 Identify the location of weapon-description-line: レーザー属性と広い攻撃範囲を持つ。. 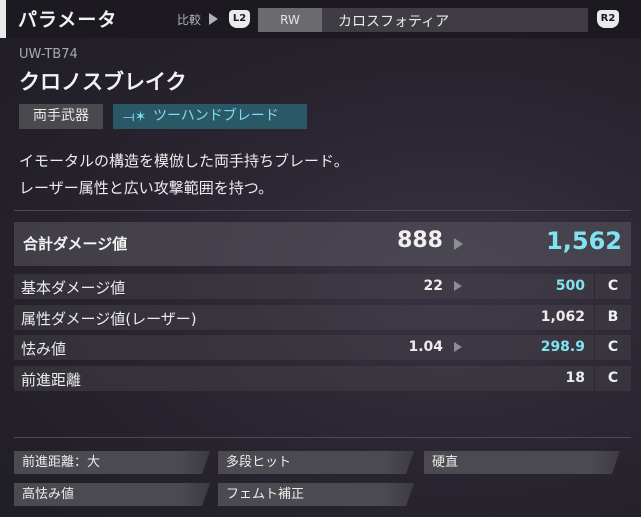
(146, 188).